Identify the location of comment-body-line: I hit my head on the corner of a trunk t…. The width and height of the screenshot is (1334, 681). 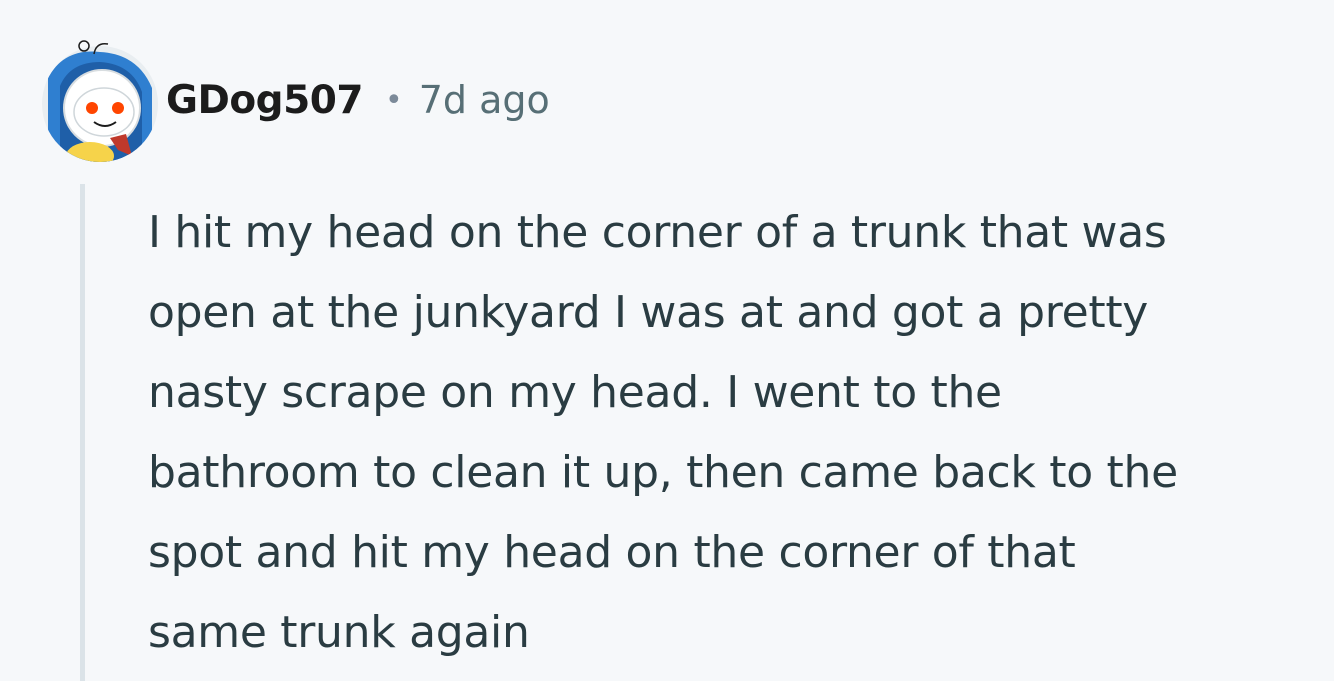
(657, 232).